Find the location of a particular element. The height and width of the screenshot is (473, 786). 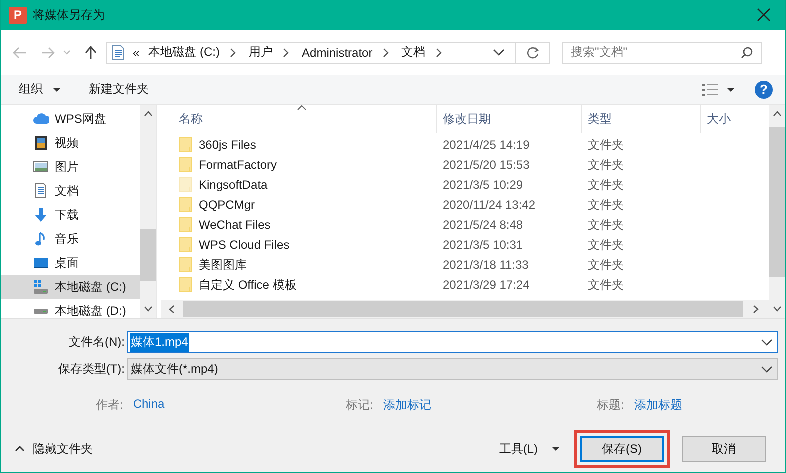

breadcrumb-item: 文档 is located at coordinates (414, 52).